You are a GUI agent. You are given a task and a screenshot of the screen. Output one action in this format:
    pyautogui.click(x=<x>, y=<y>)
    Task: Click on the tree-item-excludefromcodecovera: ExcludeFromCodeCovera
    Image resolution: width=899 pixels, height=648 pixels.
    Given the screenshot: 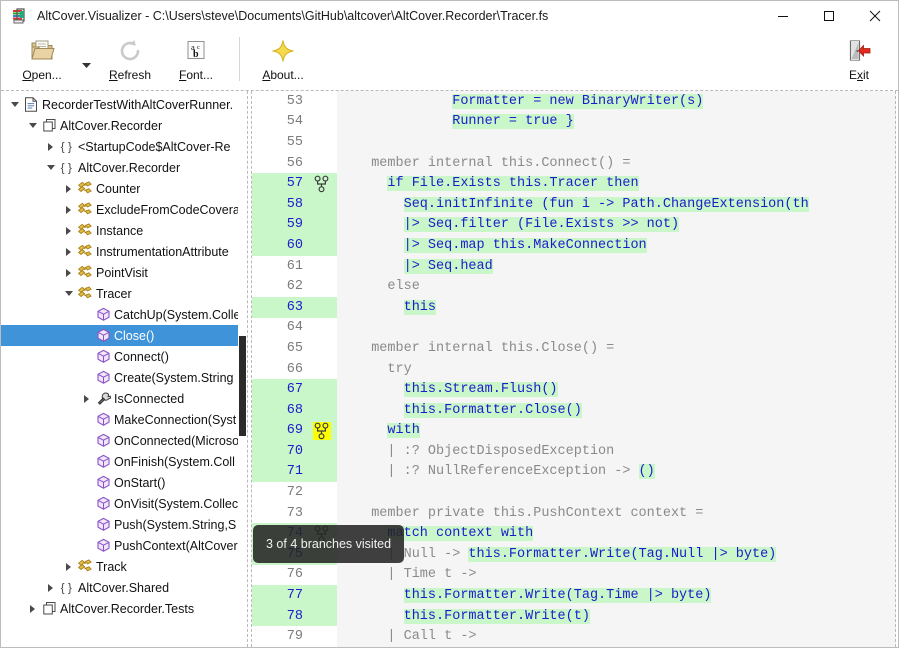 What is the action you would take?
    pyautogui.click(x=124, y=209)
    